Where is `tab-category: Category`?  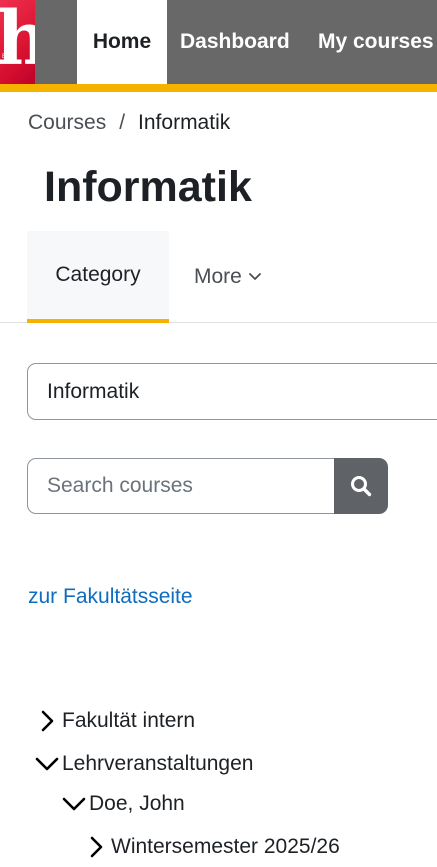
tab-category: Category is located at coordinates (98, 277).